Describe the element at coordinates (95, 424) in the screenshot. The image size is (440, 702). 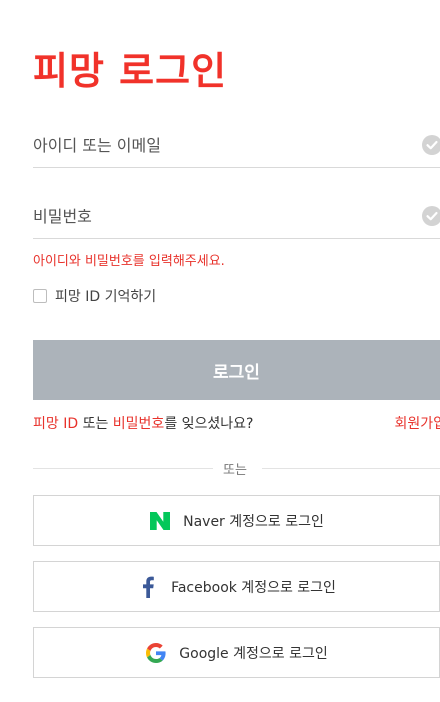
I see `forgot-or: 또는` at that location.